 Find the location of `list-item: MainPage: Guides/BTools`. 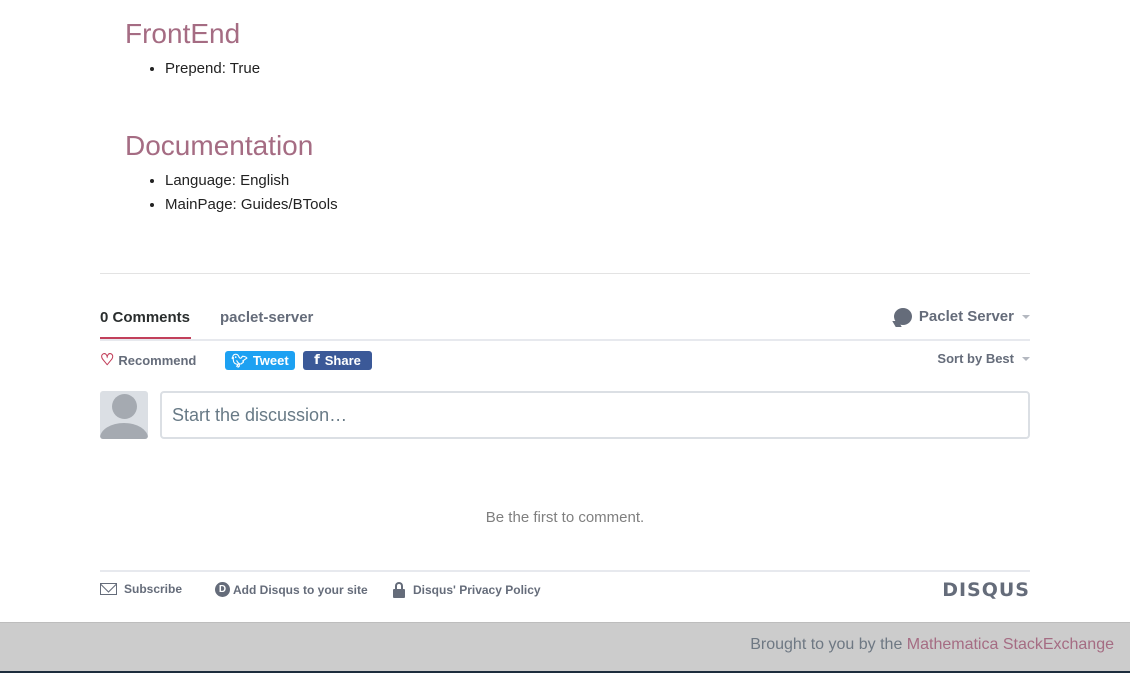

list-item: MainPage: Guides/BTools is located at coordinates (251, 205).